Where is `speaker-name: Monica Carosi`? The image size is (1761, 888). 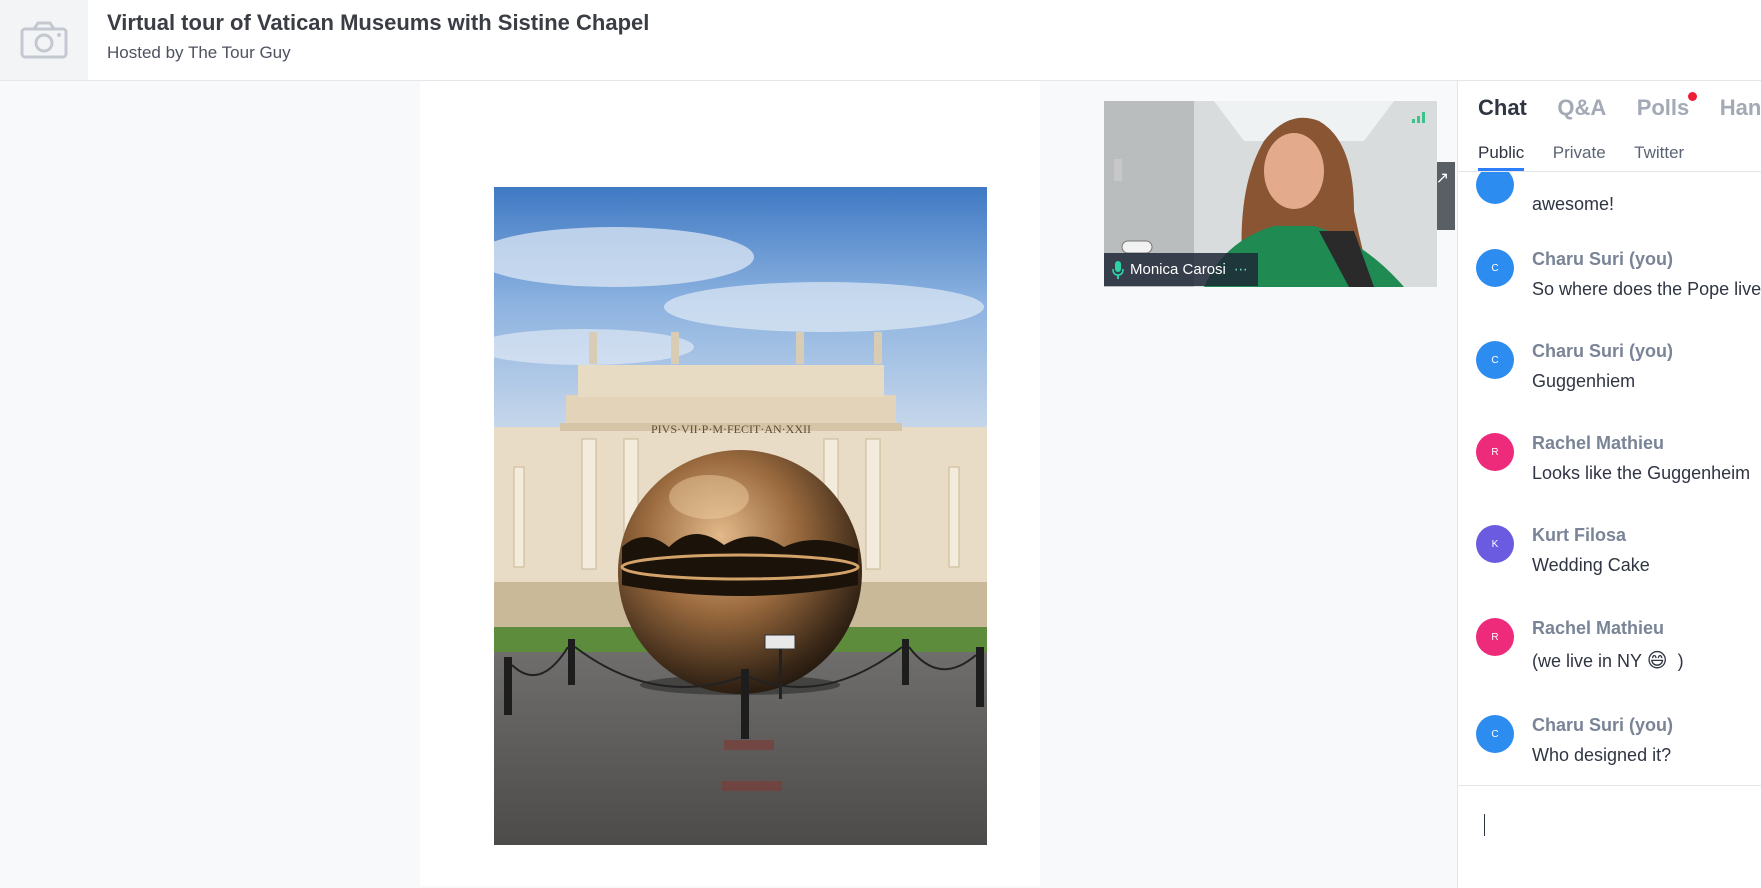
speaker-name: Monica Carosi is located at coordinates (1178, 269).